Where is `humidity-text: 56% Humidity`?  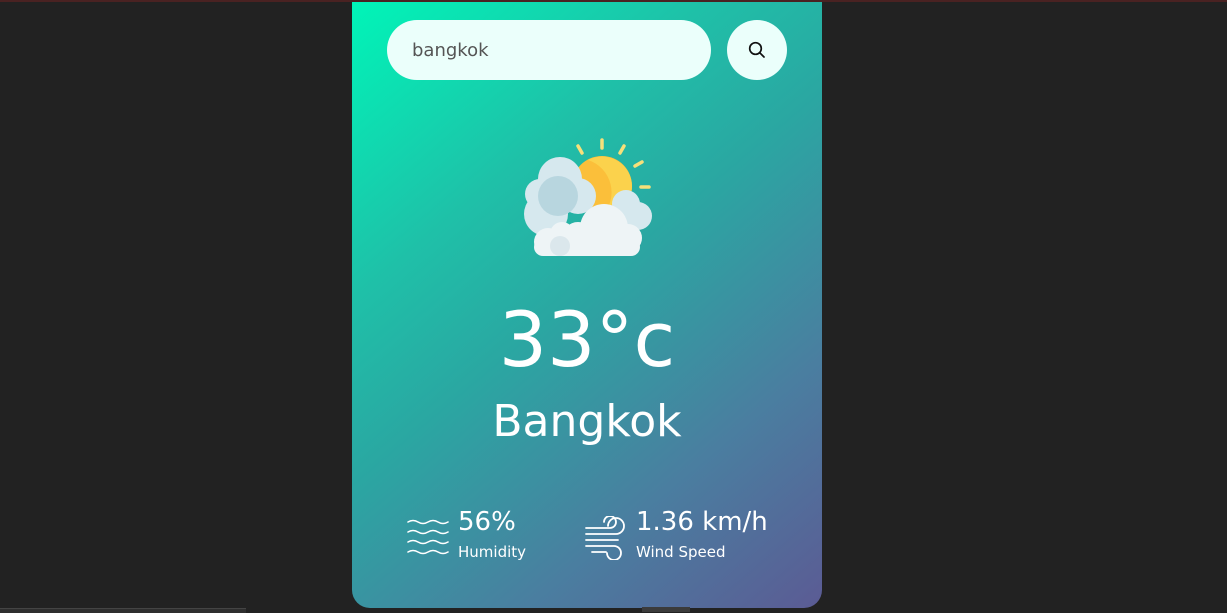 humidity-text: 56% Humidity is located at coordinates (492, 532).